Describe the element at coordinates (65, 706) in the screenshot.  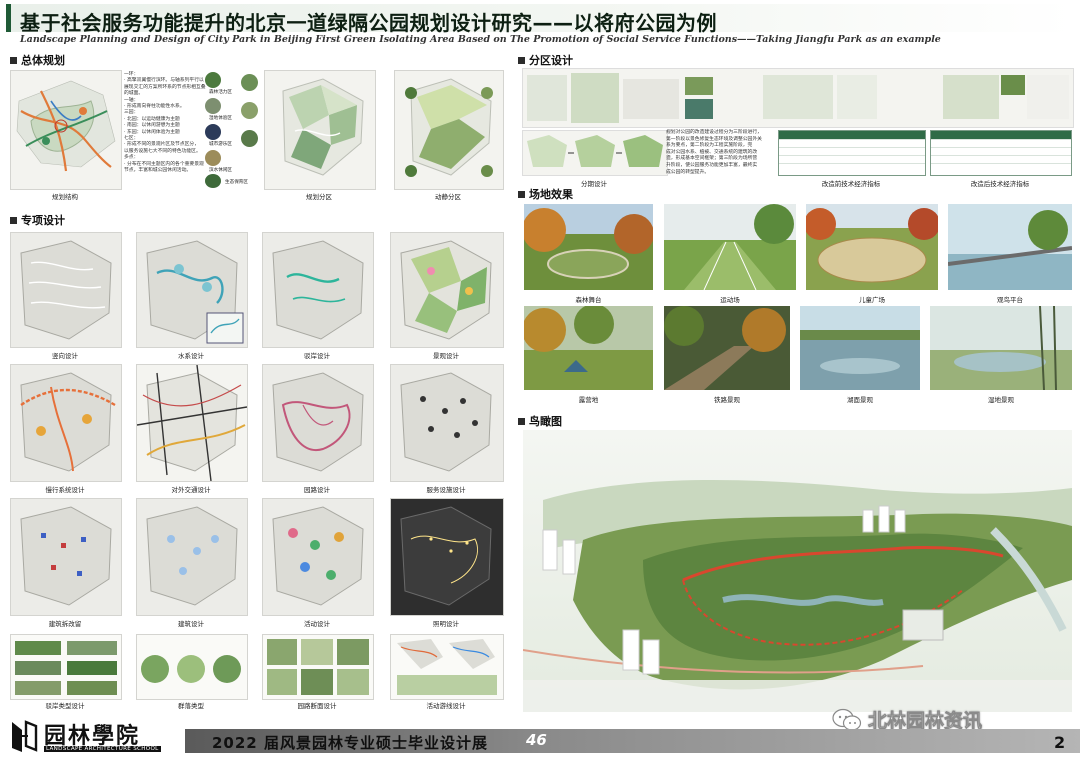
I see `caption-revetment-type: 驳岸类型设计` at that location.